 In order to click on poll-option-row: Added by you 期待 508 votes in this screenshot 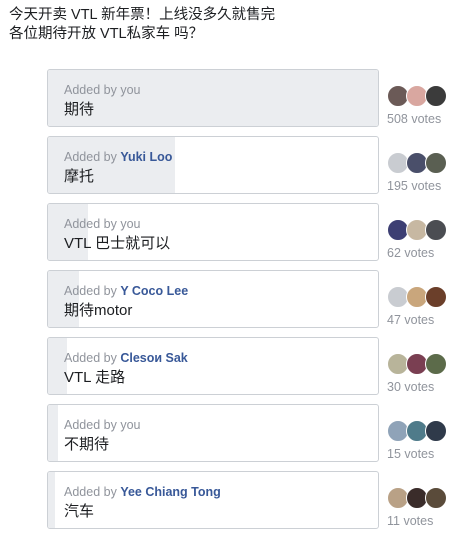, I will do `click(229, 99)`.